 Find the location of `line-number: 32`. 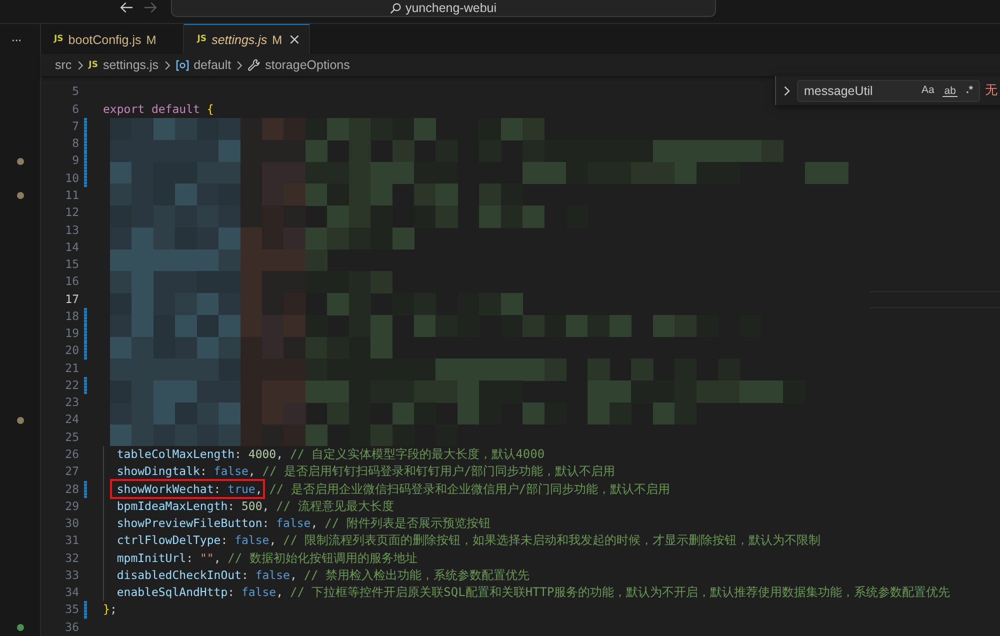

line-number: 32 is located at coordinates (71, 558).